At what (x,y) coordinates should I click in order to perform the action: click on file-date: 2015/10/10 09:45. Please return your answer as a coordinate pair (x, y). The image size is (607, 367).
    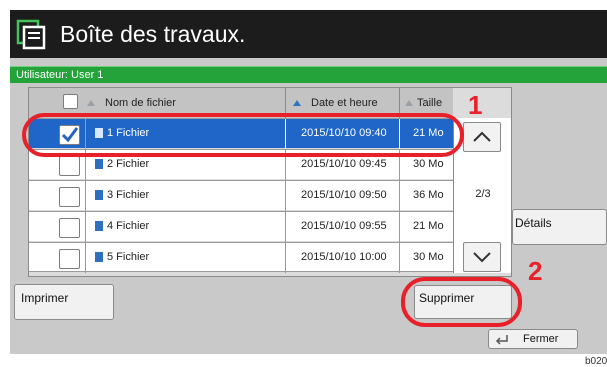
    Looking at the image, I should click on (344, 164).